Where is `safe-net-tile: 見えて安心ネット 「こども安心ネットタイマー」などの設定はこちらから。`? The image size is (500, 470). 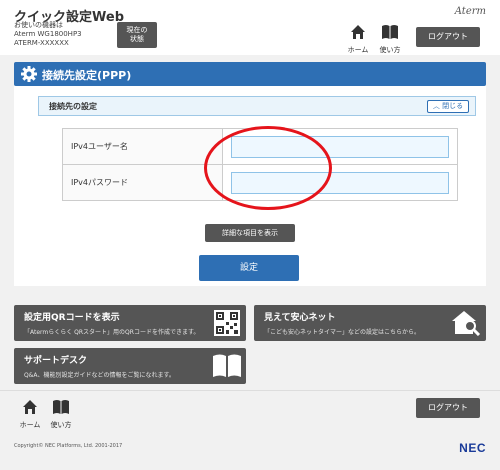
safe-net-tile: 見えて安心ネット 「こども安心ネットタイマー」などの設定はこちらから。 is located at coordinates (370, 323).